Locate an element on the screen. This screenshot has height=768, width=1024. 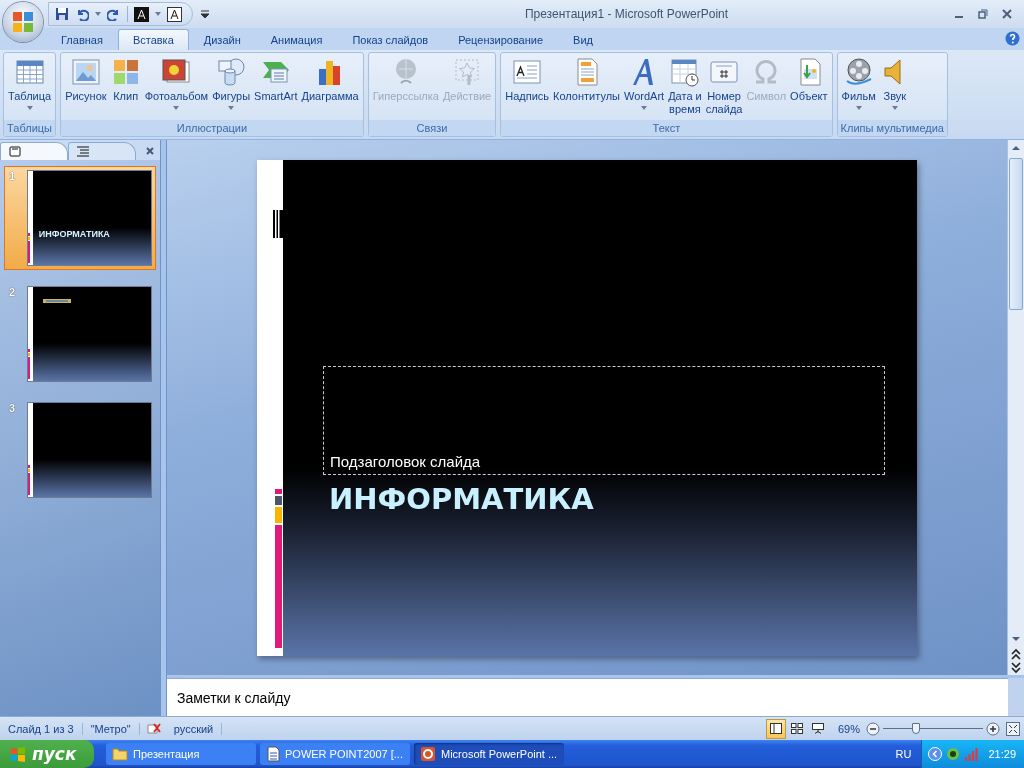
normal-view-icon is located at coordinates (775, 728).